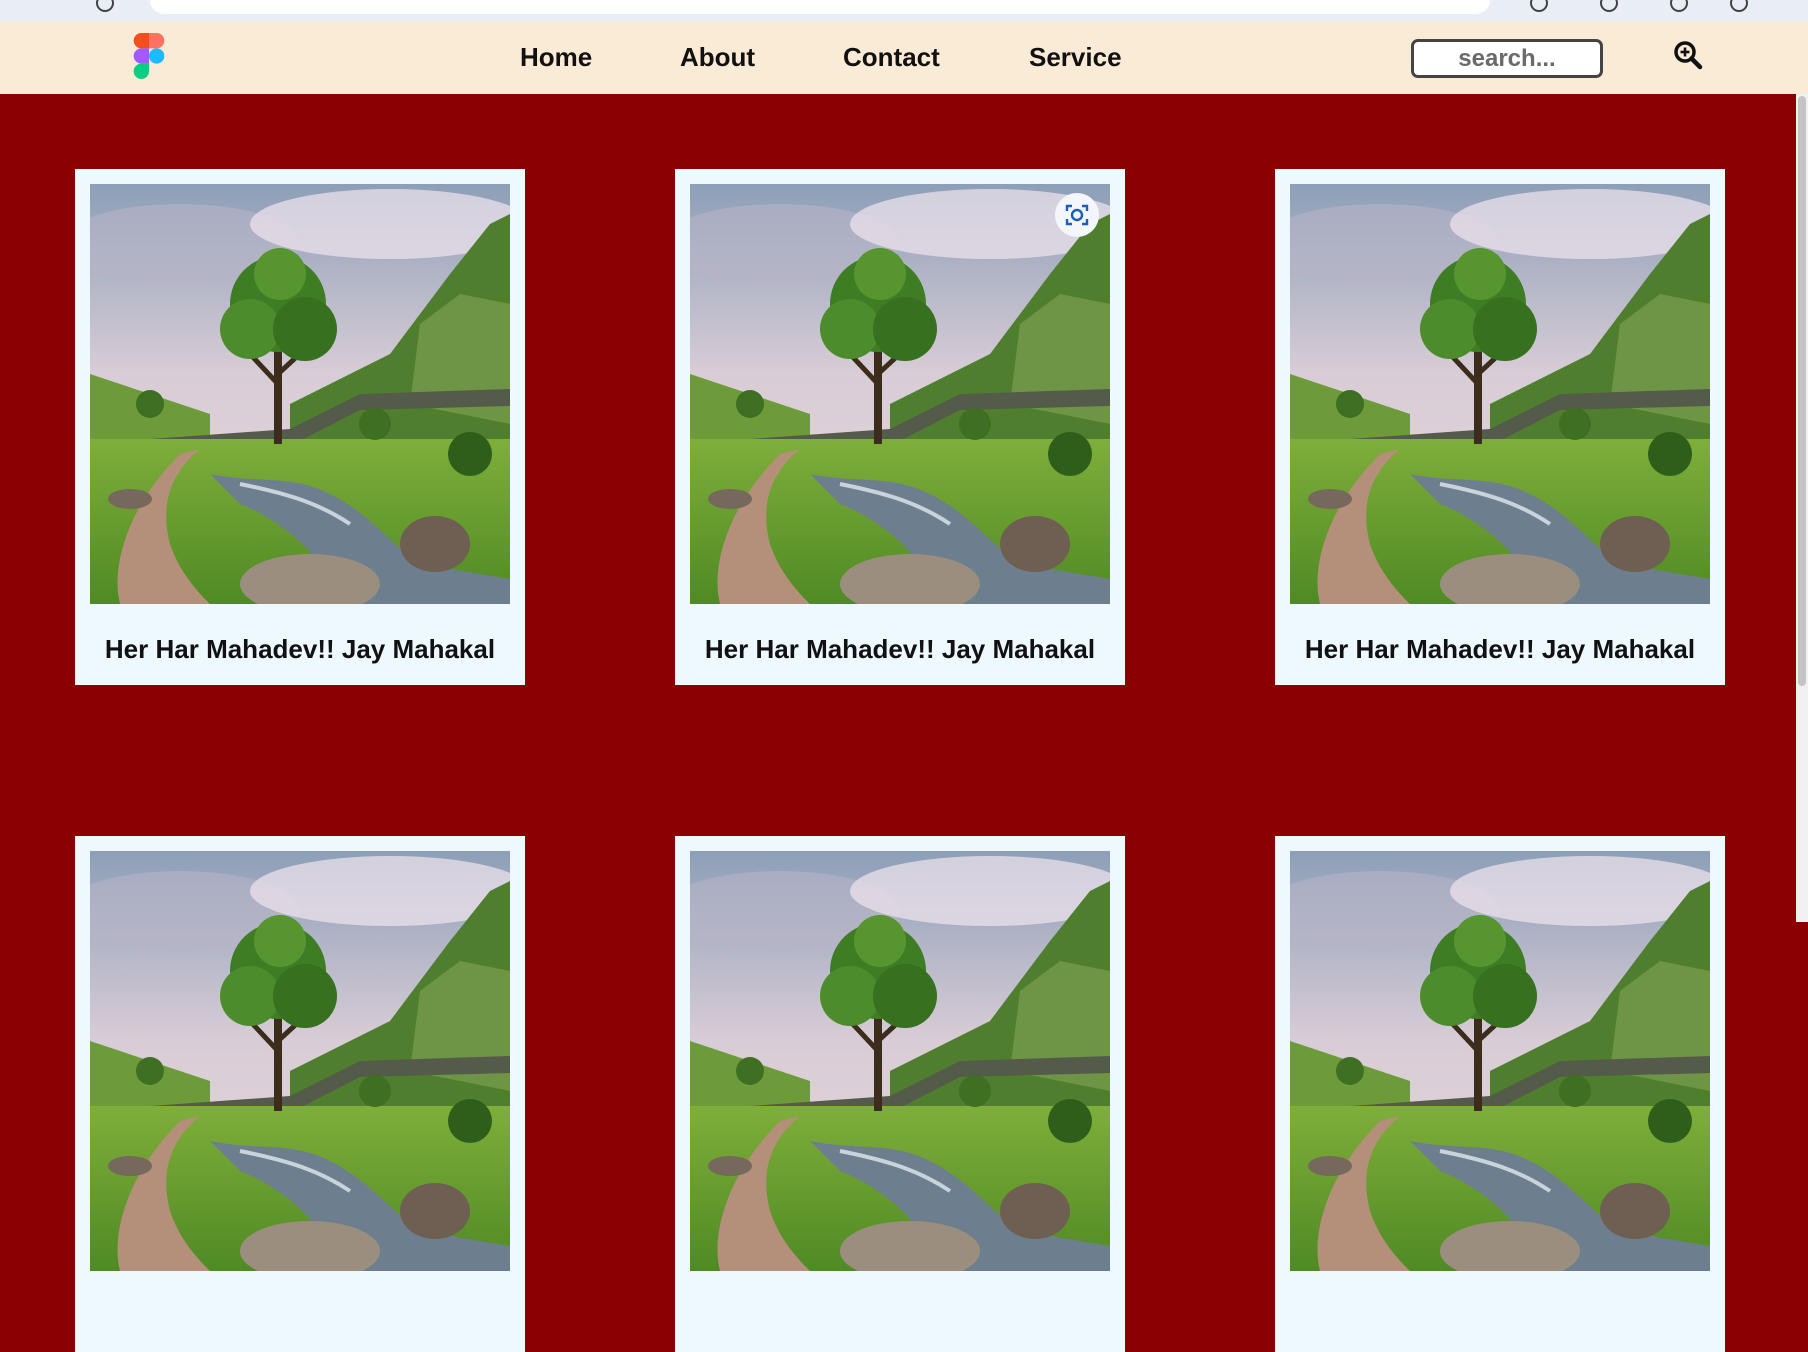 The width and height of the screenshot is (1808, 1352). Describe the element at coordinates (1077, 215) in the screenshot. I see `google-lens-icon` at that location.